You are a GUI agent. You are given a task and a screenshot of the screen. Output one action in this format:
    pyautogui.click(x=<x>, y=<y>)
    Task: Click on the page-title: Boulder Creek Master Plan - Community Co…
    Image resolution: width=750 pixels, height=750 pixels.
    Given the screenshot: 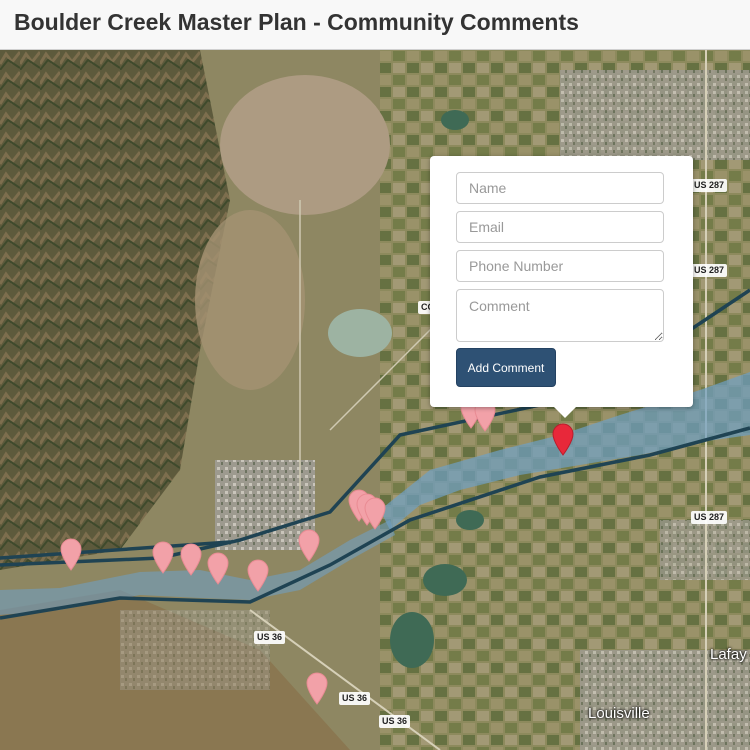 What is the action you would take?
    pyautogui.click(x=296, y=22)
    